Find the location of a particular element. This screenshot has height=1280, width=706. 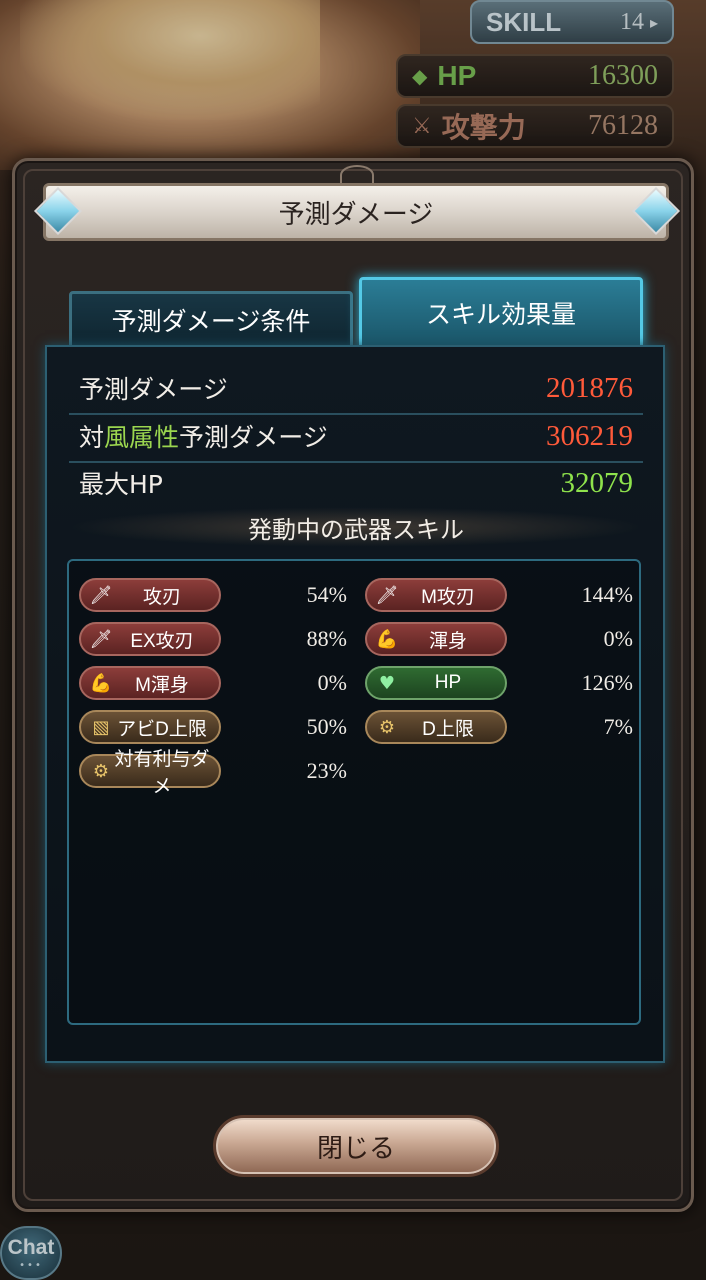

skill-badge: 🗡 EX攻刃 is located at coordinates (150, 639).